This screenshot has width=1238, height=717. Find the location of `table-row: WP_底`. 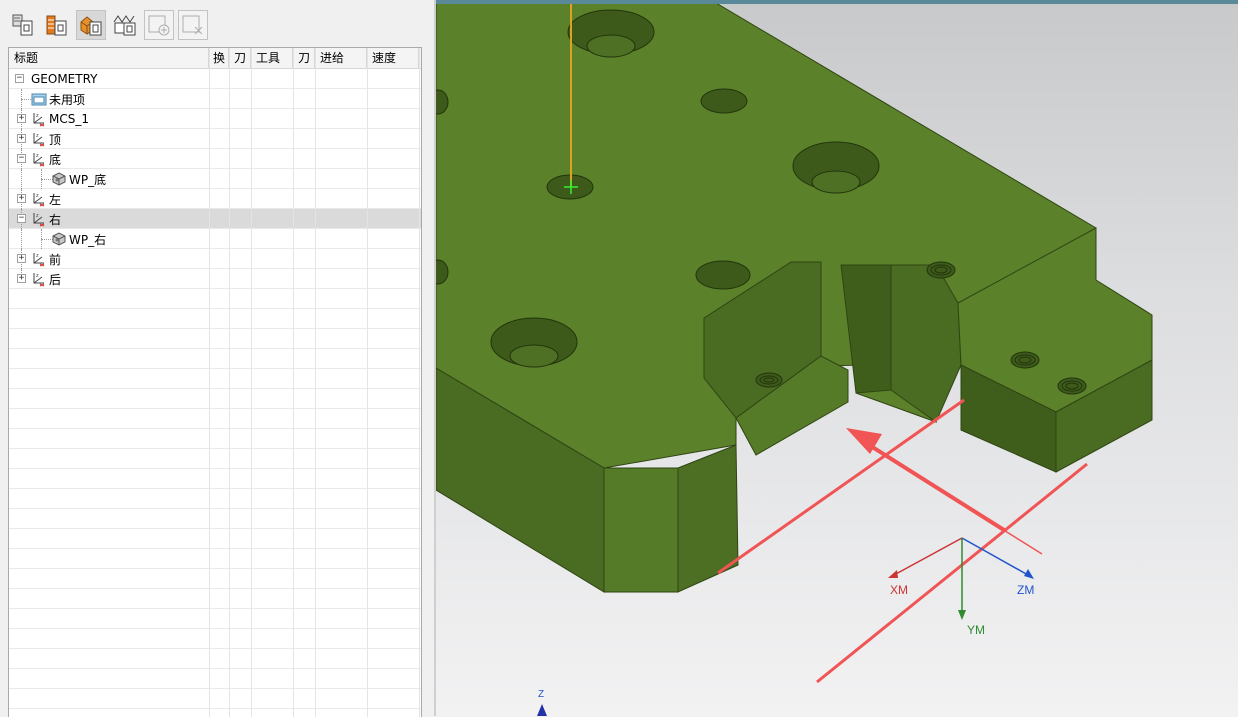

table-row: WP_底 is located at coordinates (215, 179).